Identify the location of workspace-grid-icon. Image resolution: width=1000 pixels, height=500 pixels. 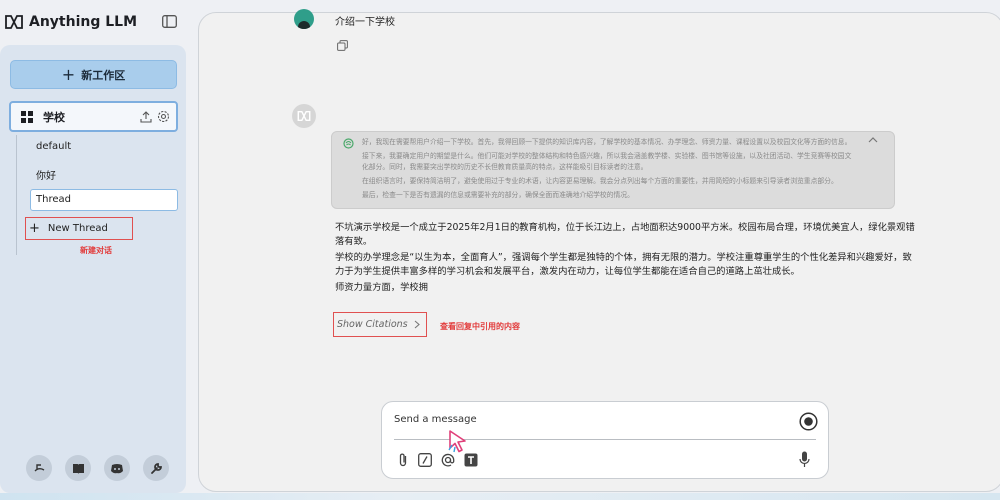
(27, 116).